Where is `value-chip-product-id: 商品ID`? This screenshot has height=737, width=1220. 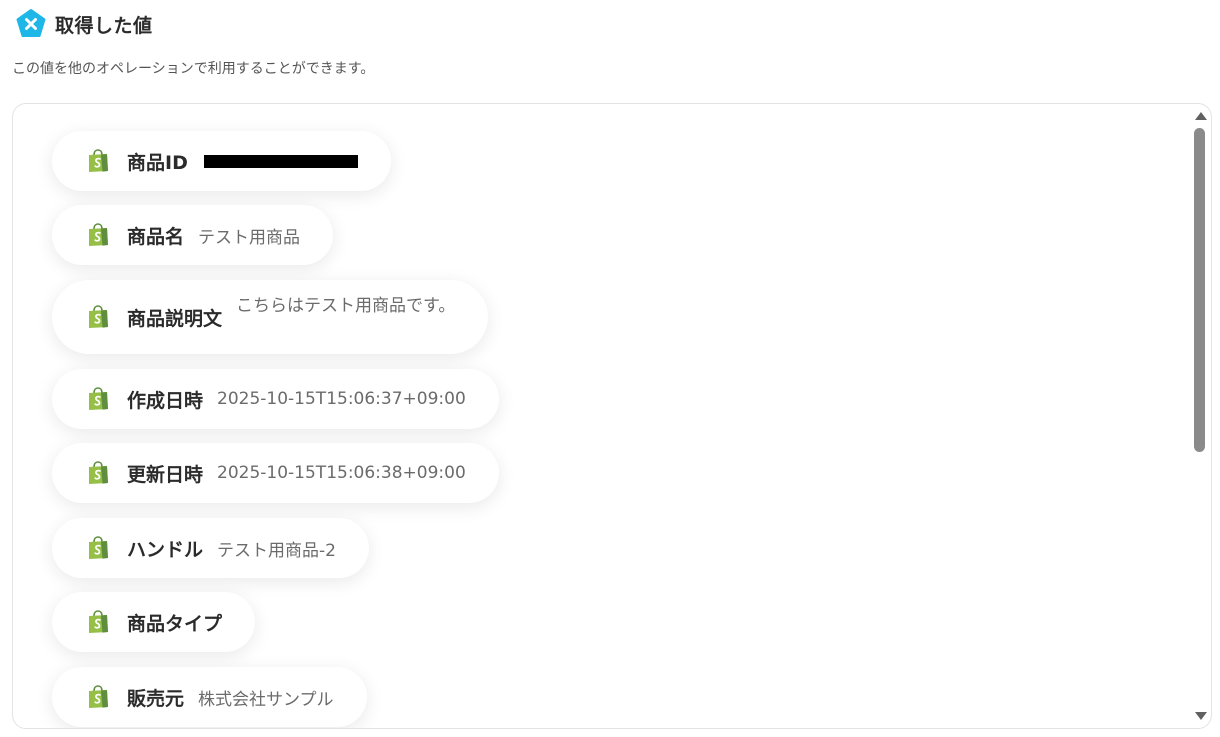
value-chip-product-id: 商品ID is located at coordinates (221, 161).